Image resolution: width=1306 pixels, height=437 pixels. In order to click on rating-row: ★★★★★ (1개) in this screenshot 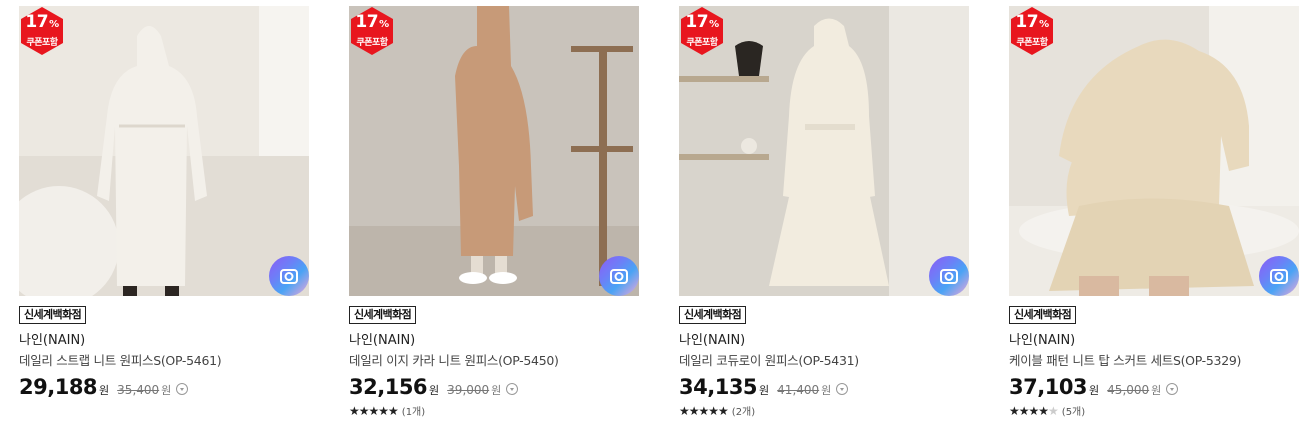, I will do `click(494, 411)`.